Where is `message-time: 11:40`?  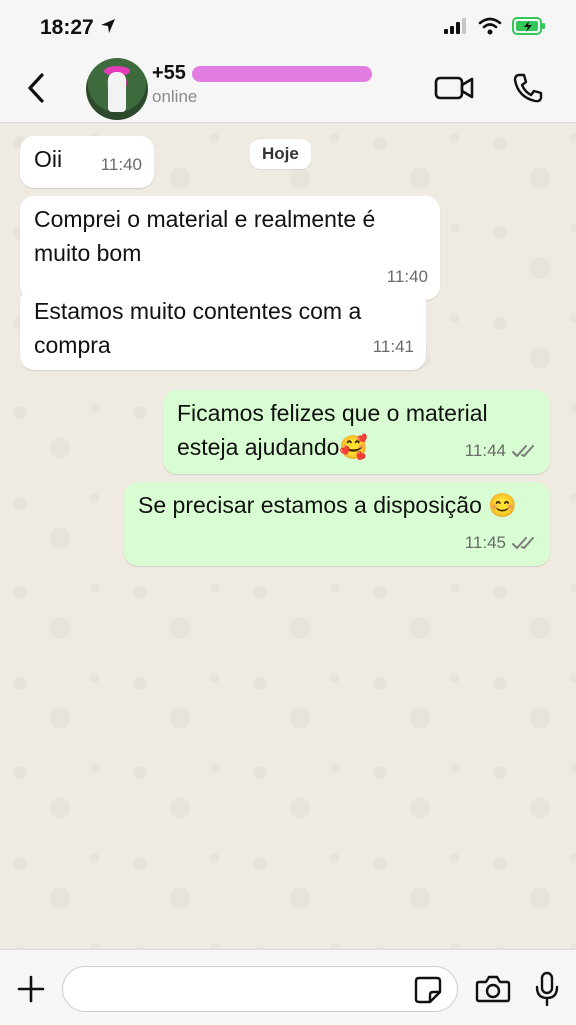 message-time: 11:40 is located at coordinates (121, 164).